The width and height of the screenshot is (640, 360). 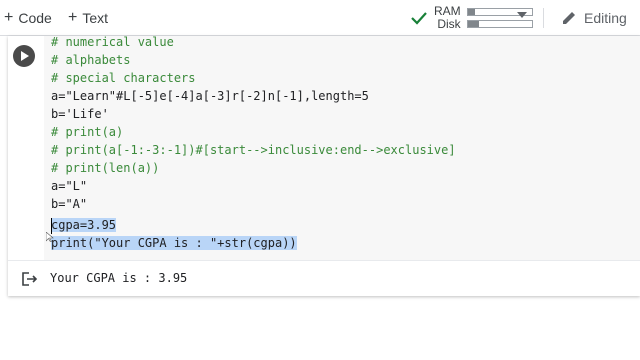 What do you see at coordinates (91, 60) in the screenshot?
I see `code-line: # alphabets` at bounding box center [91, 60].